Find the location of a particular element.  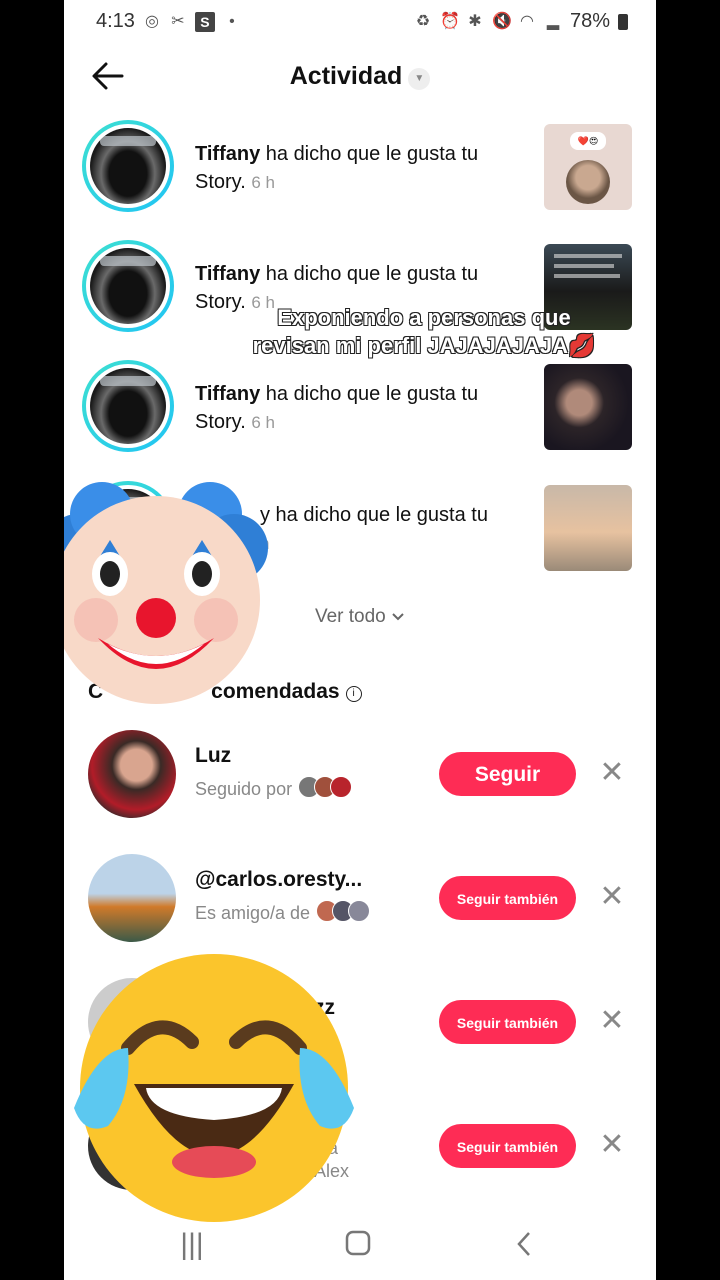

recycle-icon: ♻ is located at coordinates (423, 21).